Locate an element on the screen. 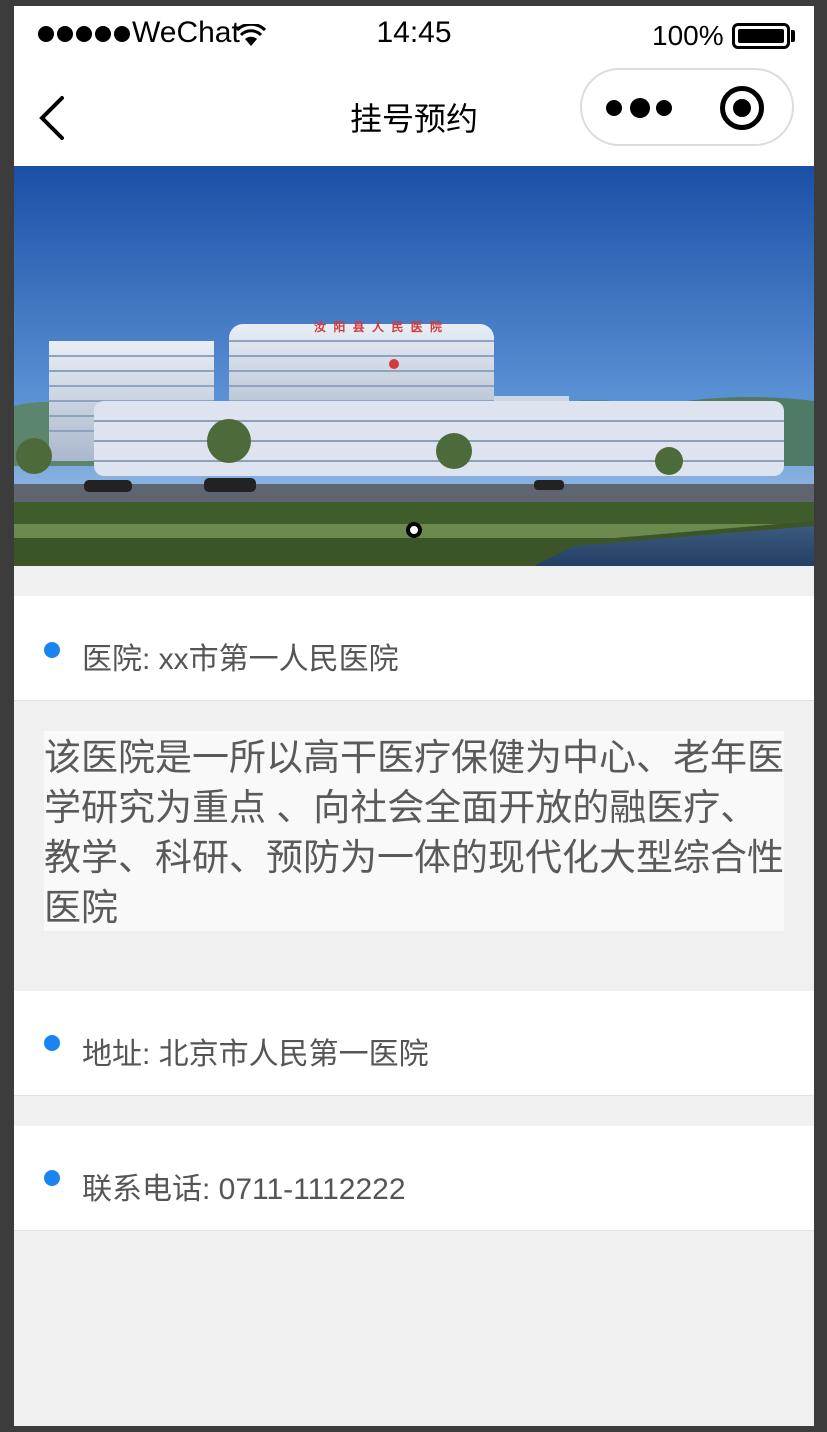 This screenshot has width=827, height=1432. battery-tip is located at coordinates (793, 36).